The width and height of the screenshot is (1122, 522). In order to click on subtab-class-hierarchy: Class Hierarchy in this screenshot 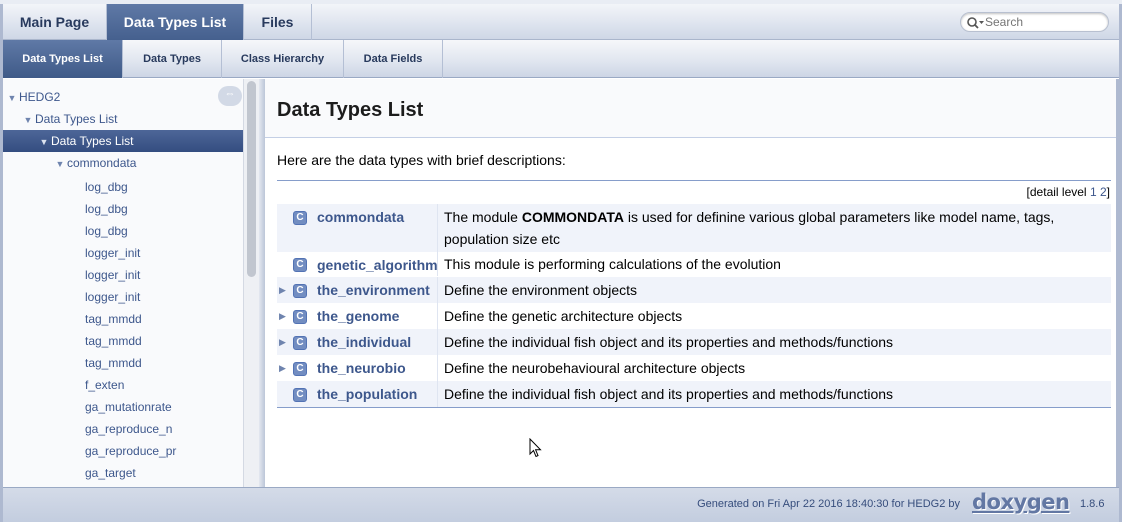, I will do `click(283, 59)`.